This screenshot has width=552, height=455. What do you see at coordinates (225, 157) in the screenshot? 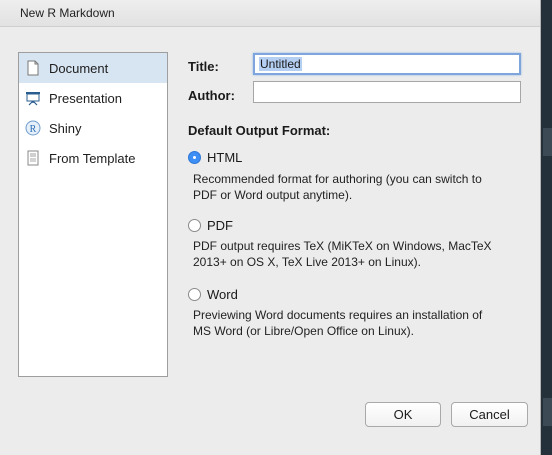
I see `html-radio-label: HTML` at bounding box center [225, 157].